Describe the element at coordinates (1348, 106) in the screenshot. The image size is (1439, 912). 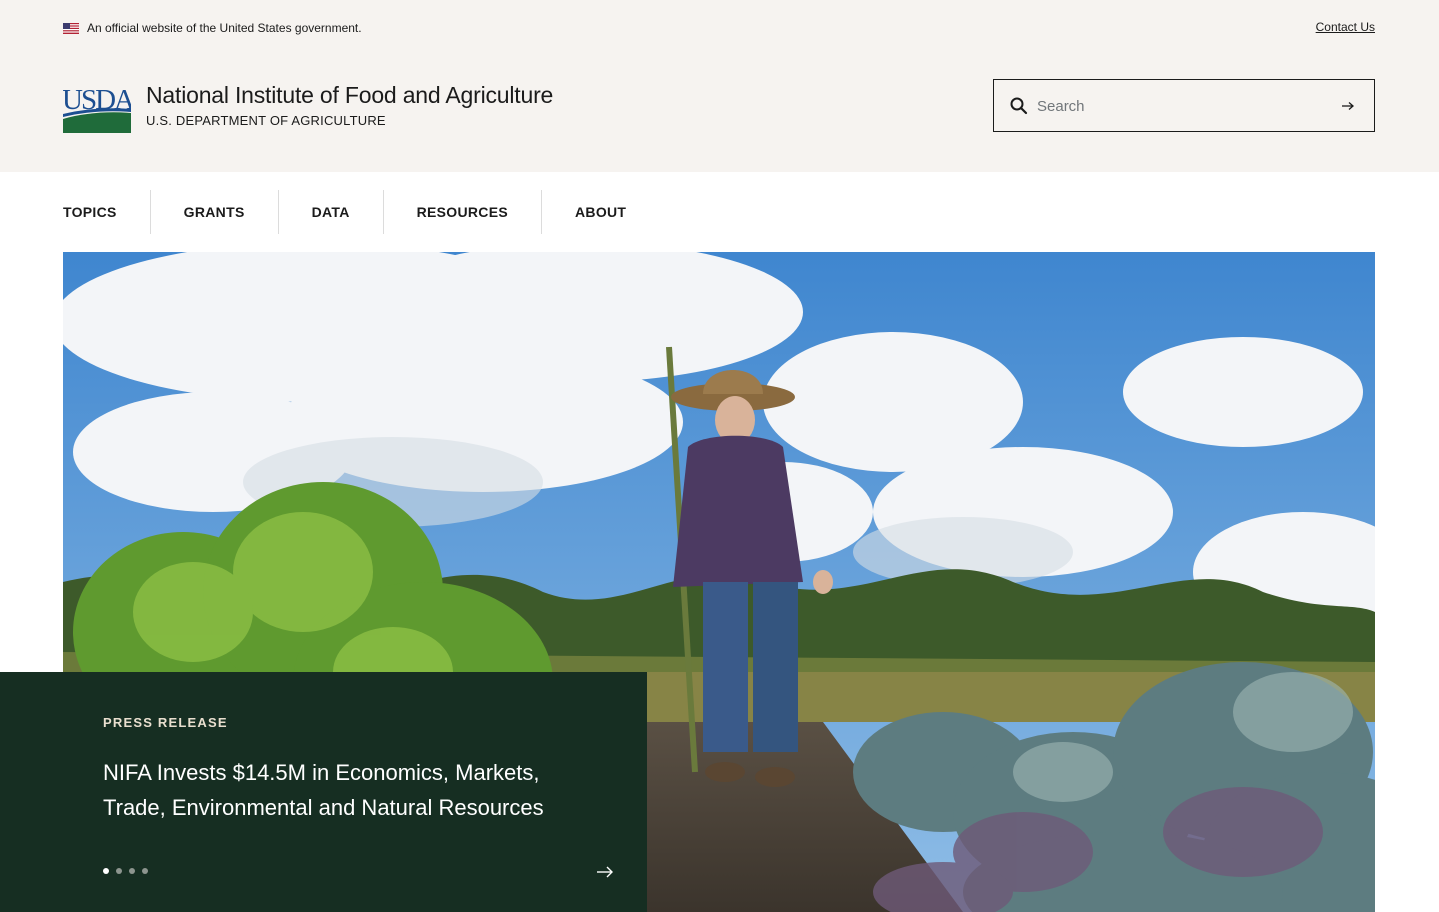
I see `search-submit-arrow-icon` at that location.